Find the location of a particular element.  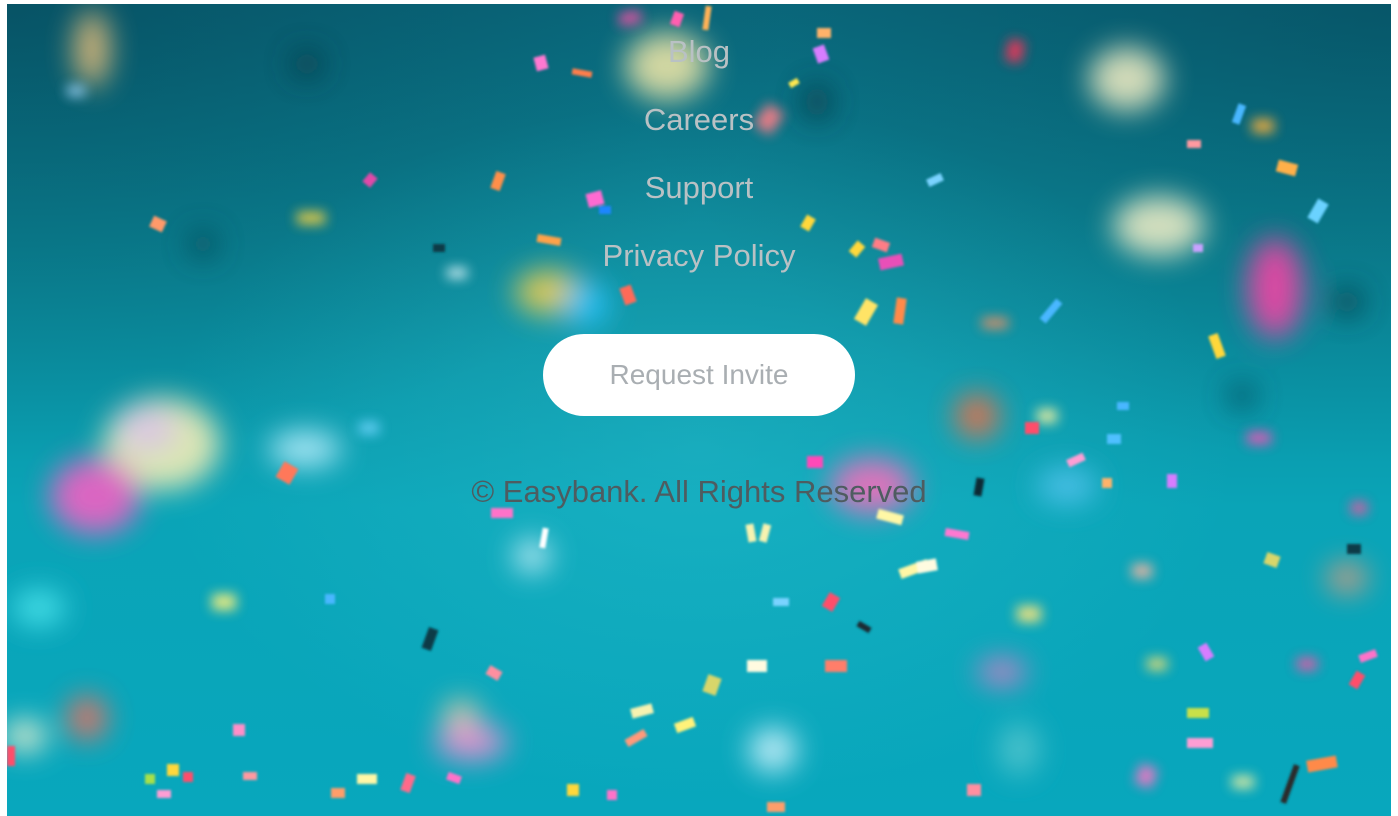

footer-link-careers: Careers is located at coordinates (699, 119).